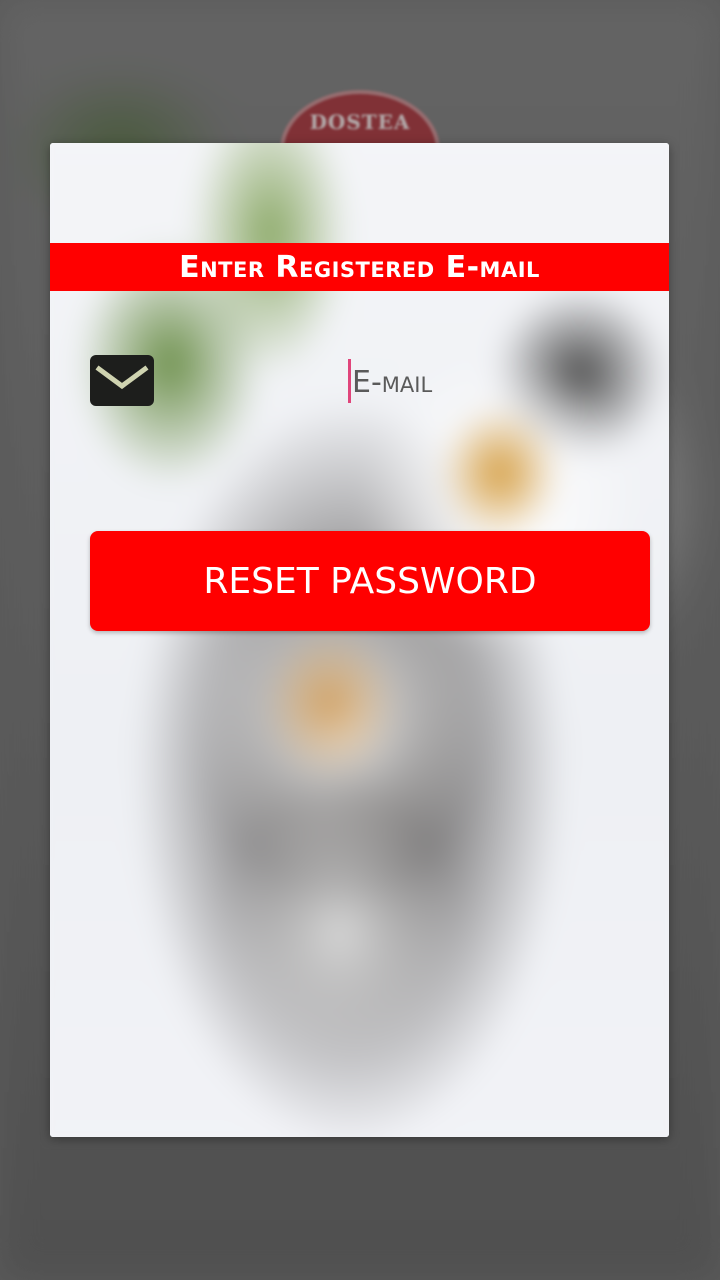 The height and width of the screenshot is (1280, 720). I want to click on email-input, so click(500, 382).